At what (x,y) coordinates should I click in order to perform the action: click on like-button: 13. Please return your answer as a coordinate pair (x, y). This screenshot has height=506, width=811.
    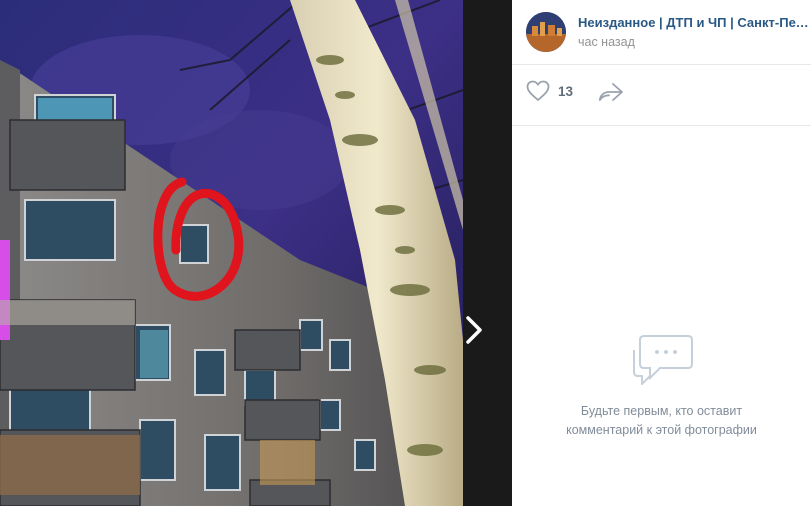
    Looking at the image, I should click on (549, 91).